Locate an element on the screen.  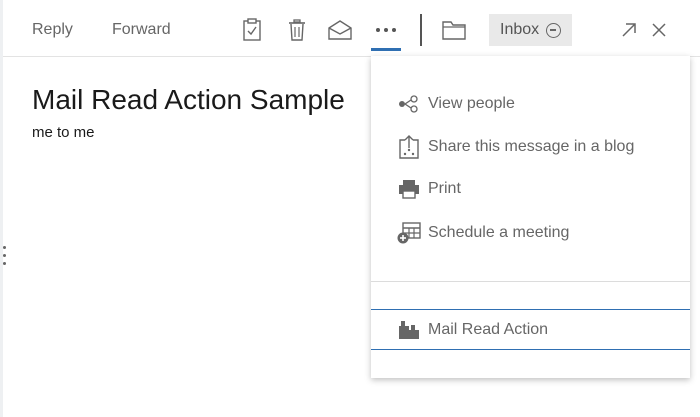
menu-divider is located at coordinates (530, 281).